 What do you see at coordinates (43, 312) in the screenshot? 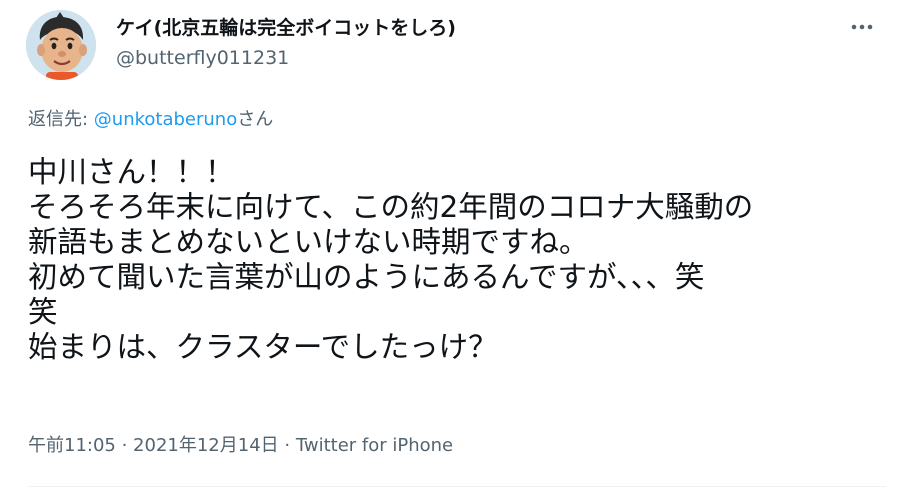
I see `tweet-text-line: 笑` at bounding box center [43, 312].